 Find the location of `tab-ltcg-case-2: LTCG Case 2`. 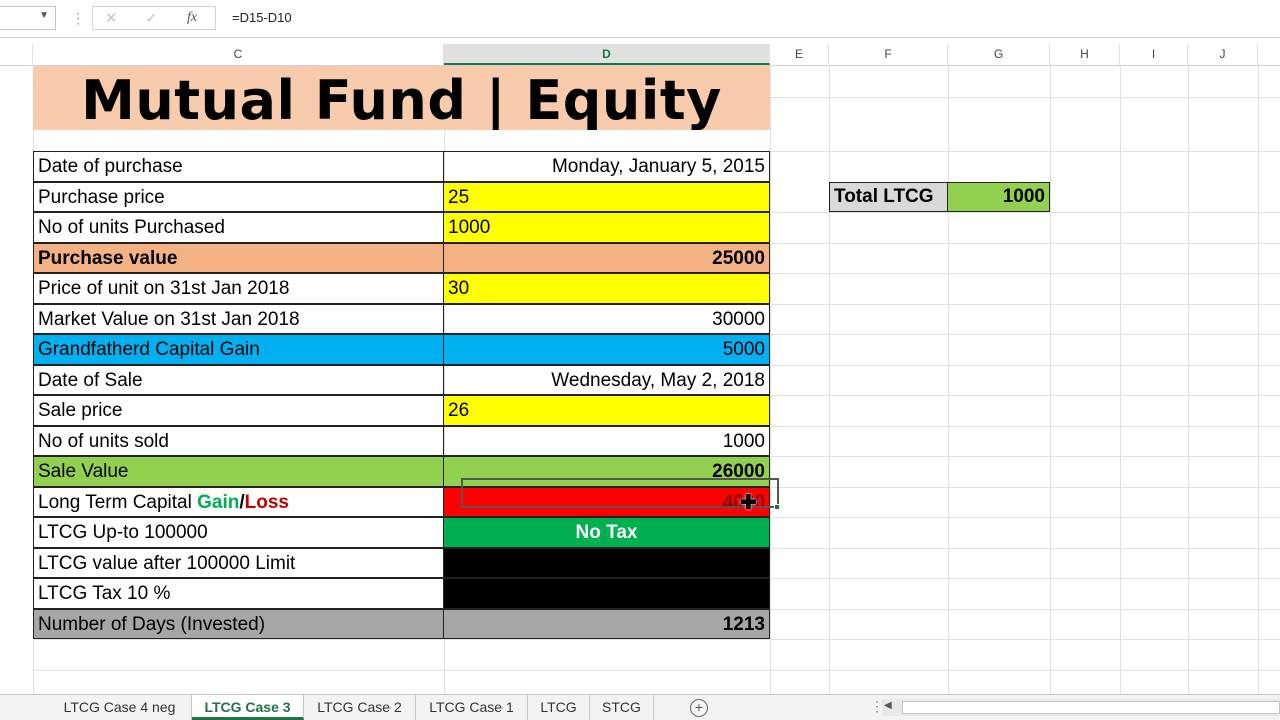

tab-ltcg-case-2: LTCG Case 2 is located at coordinates (360, 707).